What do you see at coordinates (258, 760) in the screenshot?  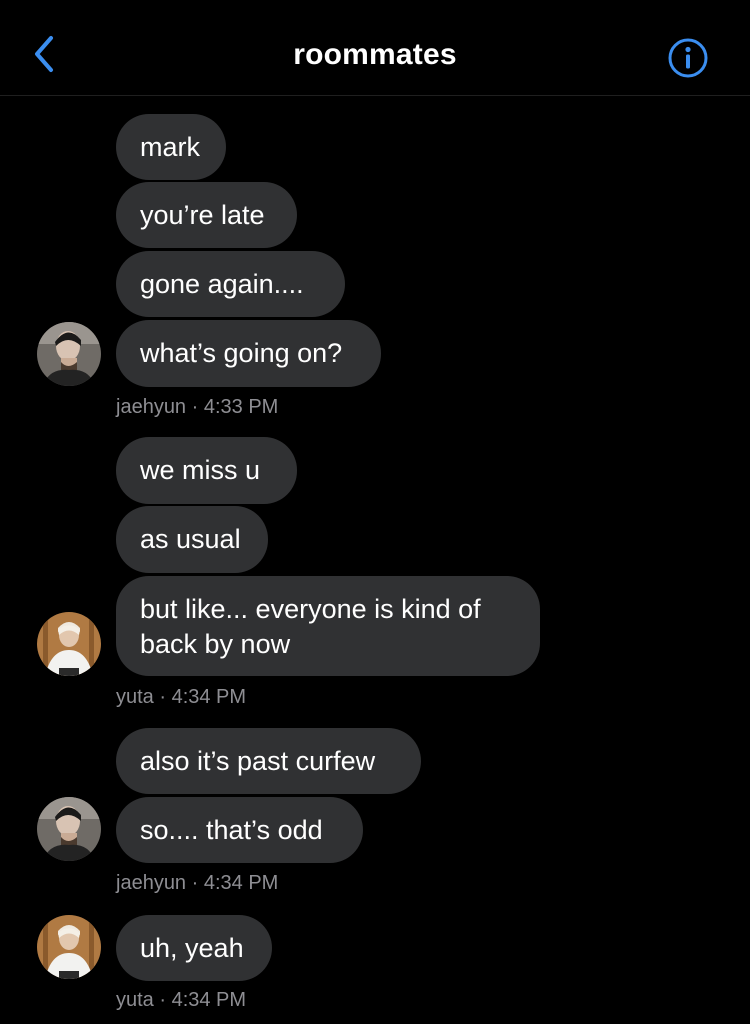 I see `message-text: also it’s past curfew` at bounding box center [258, 760].